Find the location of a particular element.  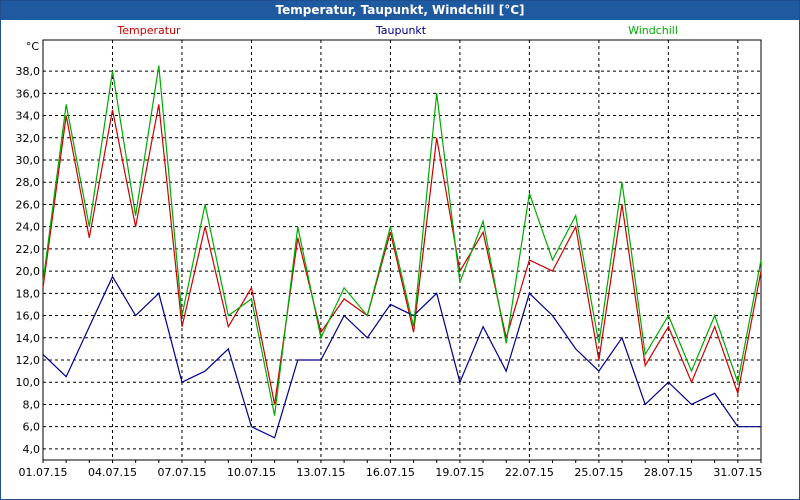

y-tick-label: 18,0 is located at coordinates (28, 293).